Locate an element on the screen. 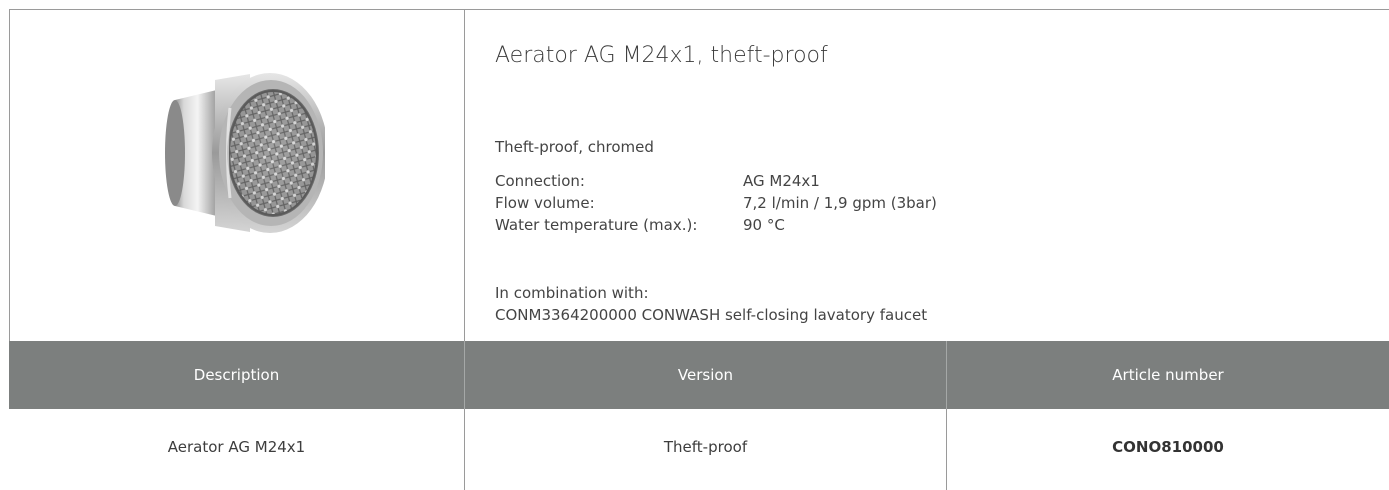 The height and width of the screenshot is (490, 1389). spec-label: Water temperature (max.): is located at coordinates (596, 225).